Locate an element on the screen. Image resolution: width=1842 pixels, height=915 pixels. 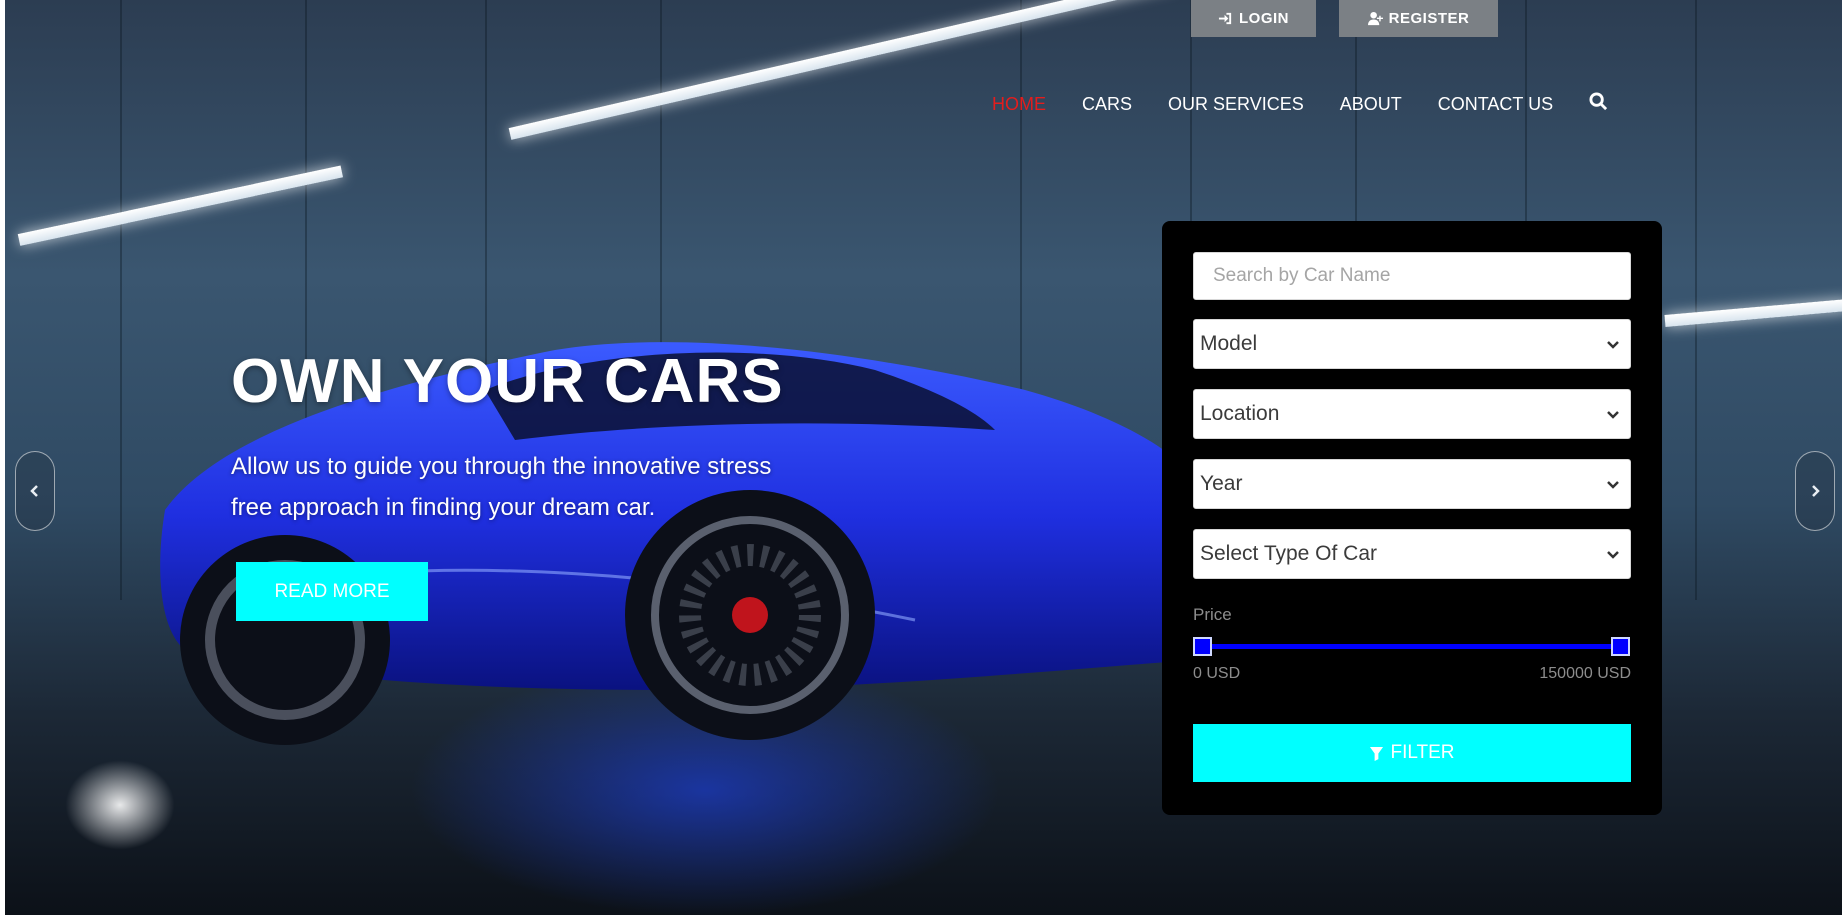
nav-item-contact-us: CONTACT US is located at coordinates (1495, 104).